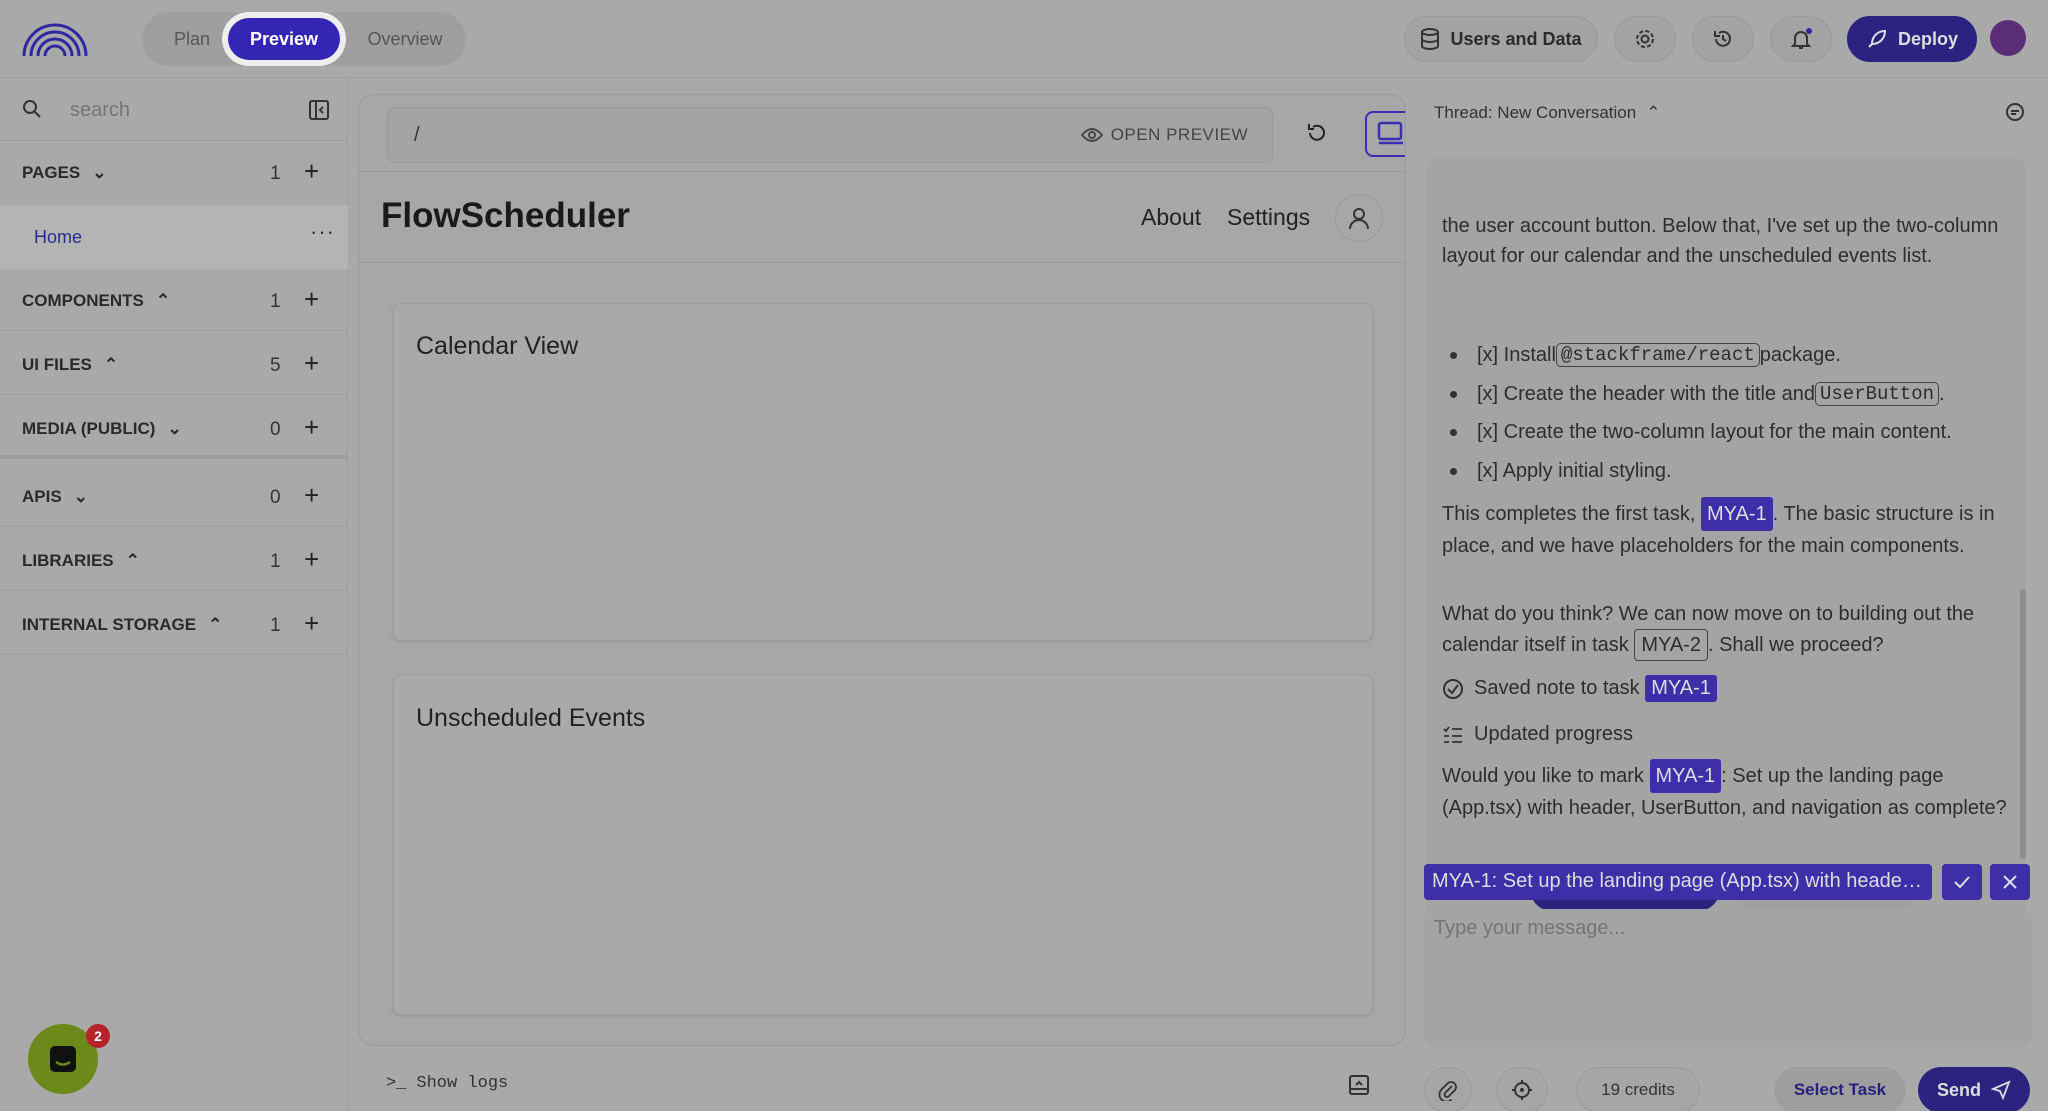 The width and height of the screenshot is (2048, 1111). Describe the element at coordinates (405, 39) in the screenshot. I see `tab-overview: Overview` at that location.